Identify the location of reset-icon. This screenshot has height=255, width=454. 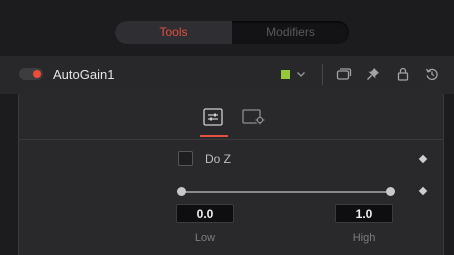
(432, 74).